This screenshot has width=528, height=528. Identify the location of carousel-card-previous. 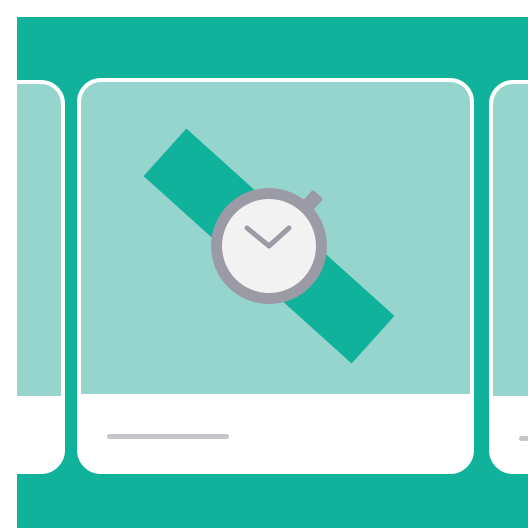
(41, 277).